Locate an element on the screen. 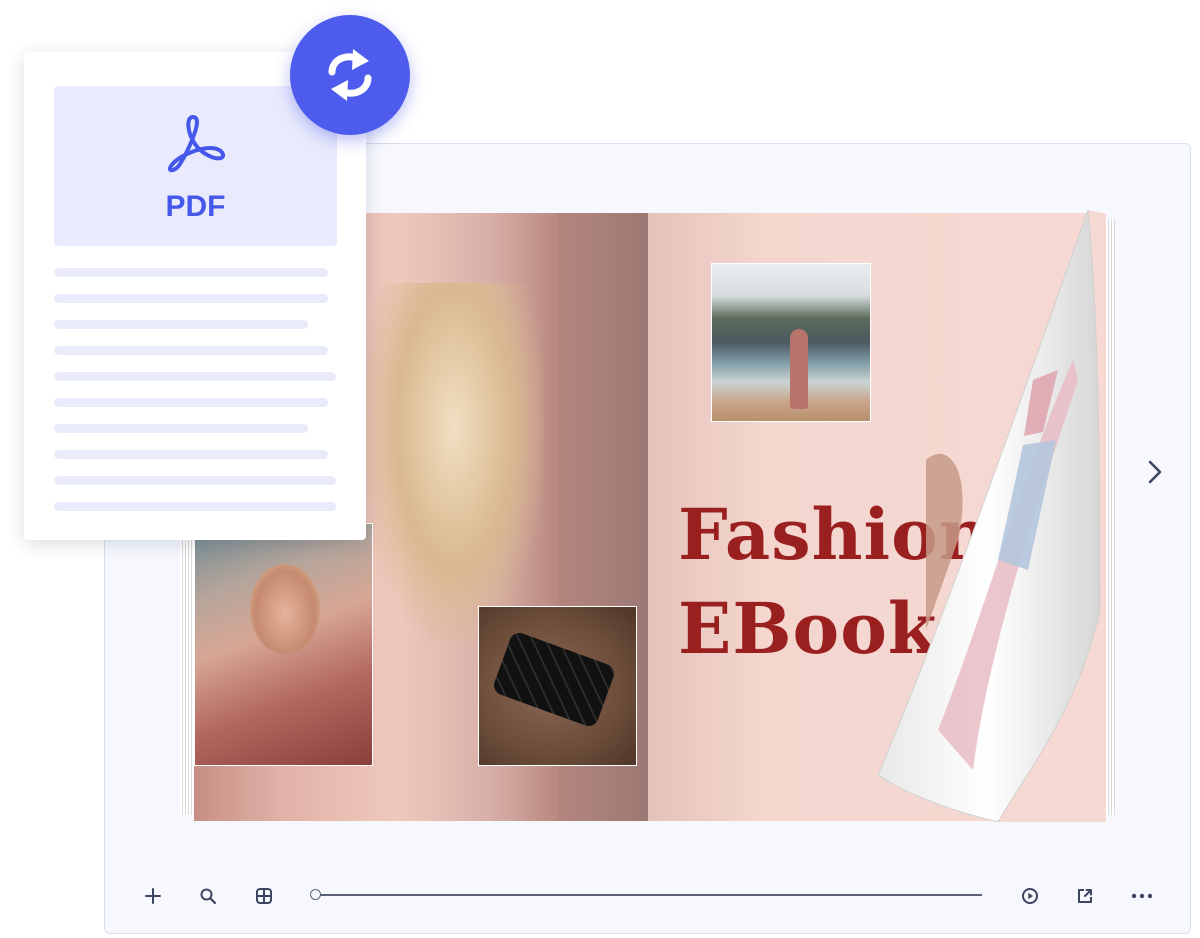 The image size is (1200, 938). convert-button is located at coordinates (350, 75).